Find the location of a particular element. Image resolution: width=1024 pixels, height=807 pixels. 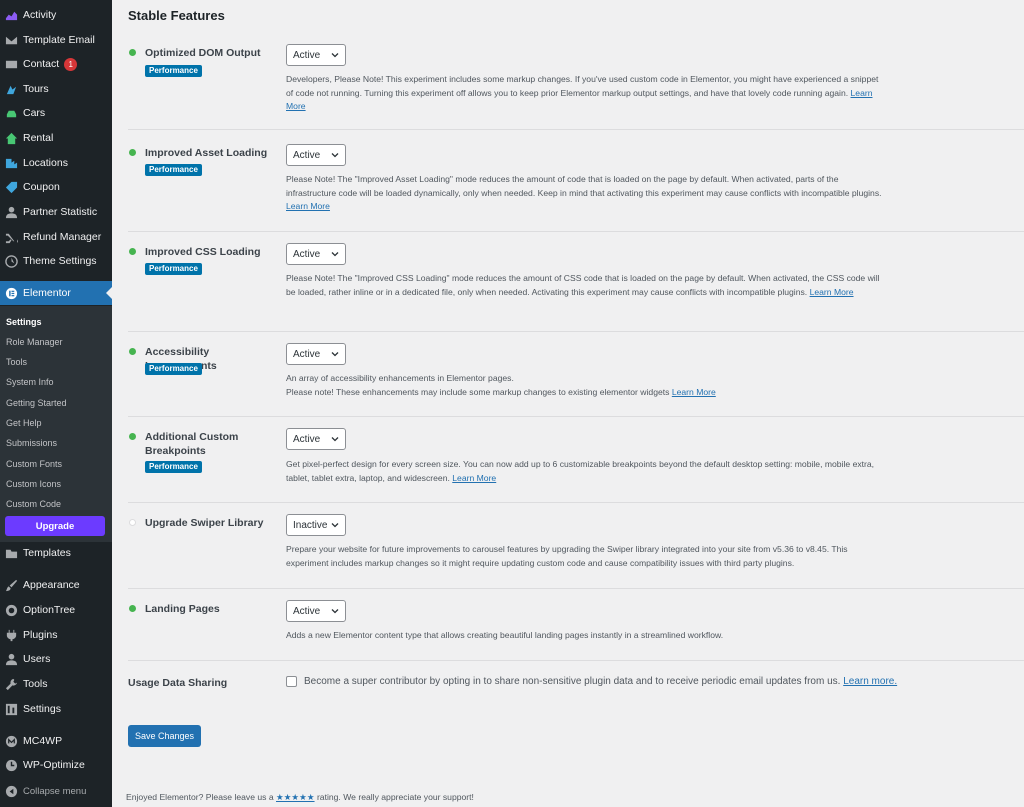

sidebar-item-templates: Templates is located at coordinates (56, 553).